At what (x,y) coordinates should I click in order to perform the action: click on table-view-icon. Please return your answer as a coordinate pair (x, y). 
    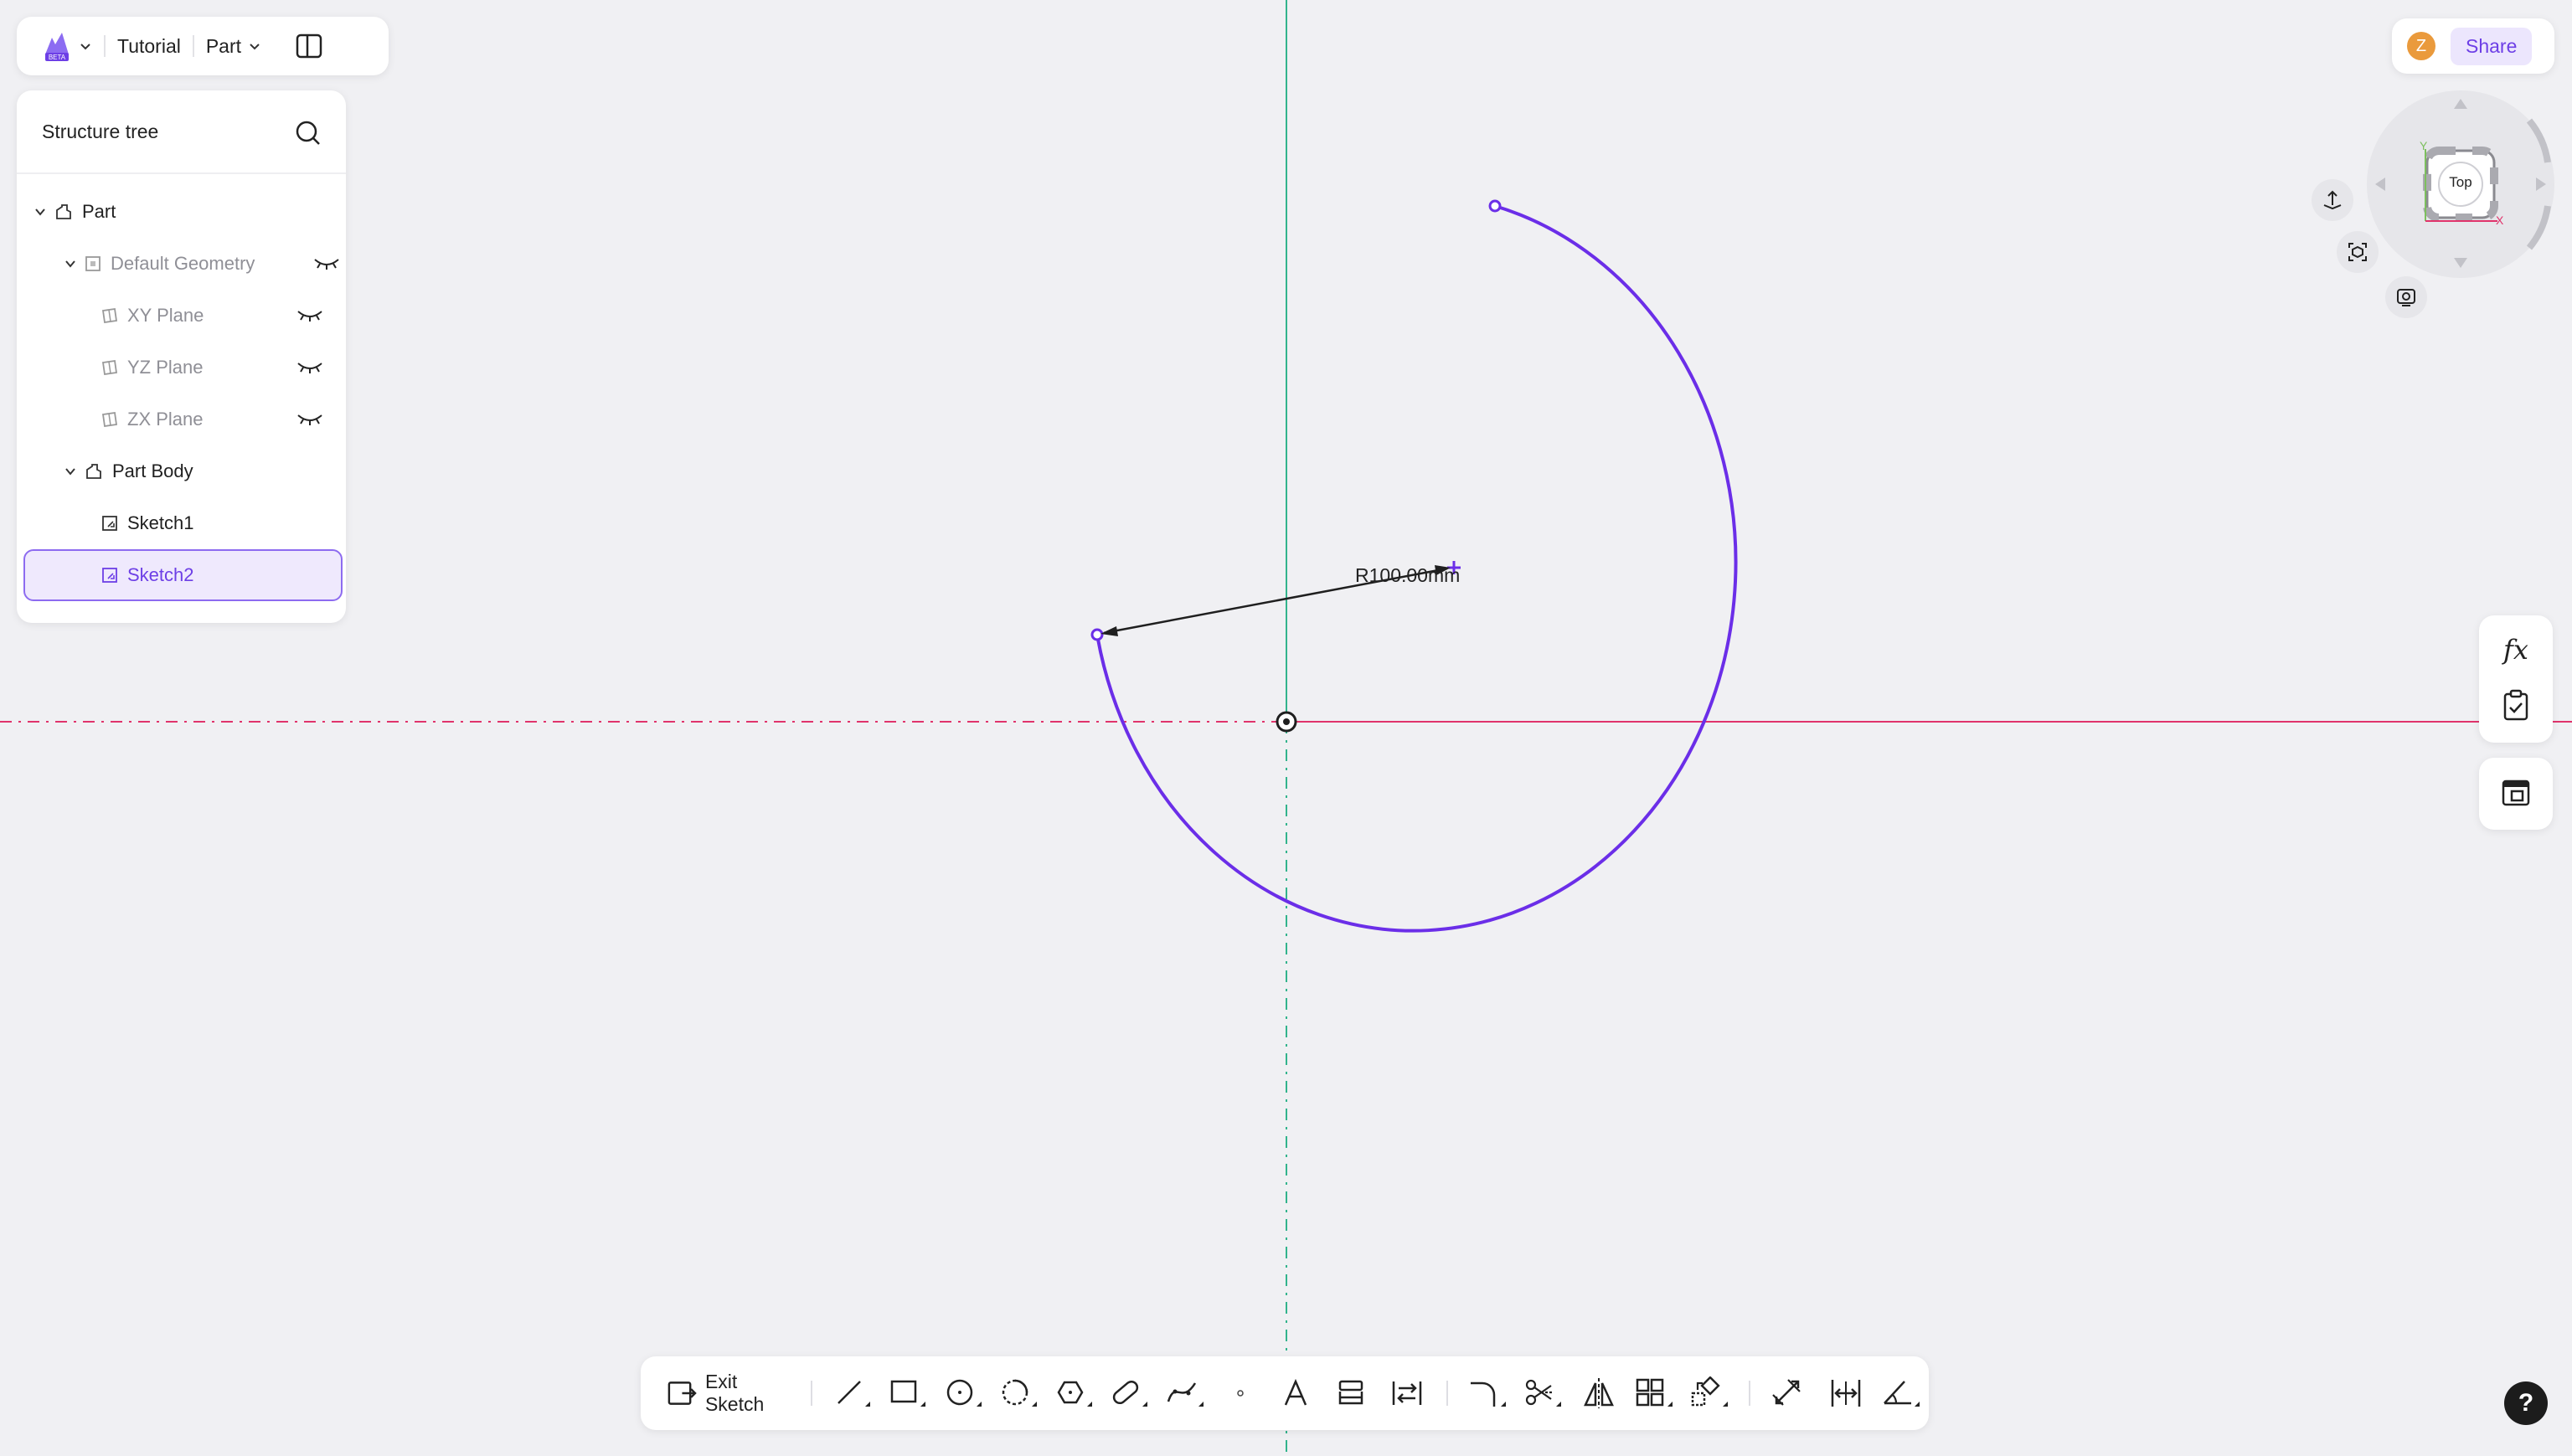
    Looking at the image, I should click on (2516, 793).